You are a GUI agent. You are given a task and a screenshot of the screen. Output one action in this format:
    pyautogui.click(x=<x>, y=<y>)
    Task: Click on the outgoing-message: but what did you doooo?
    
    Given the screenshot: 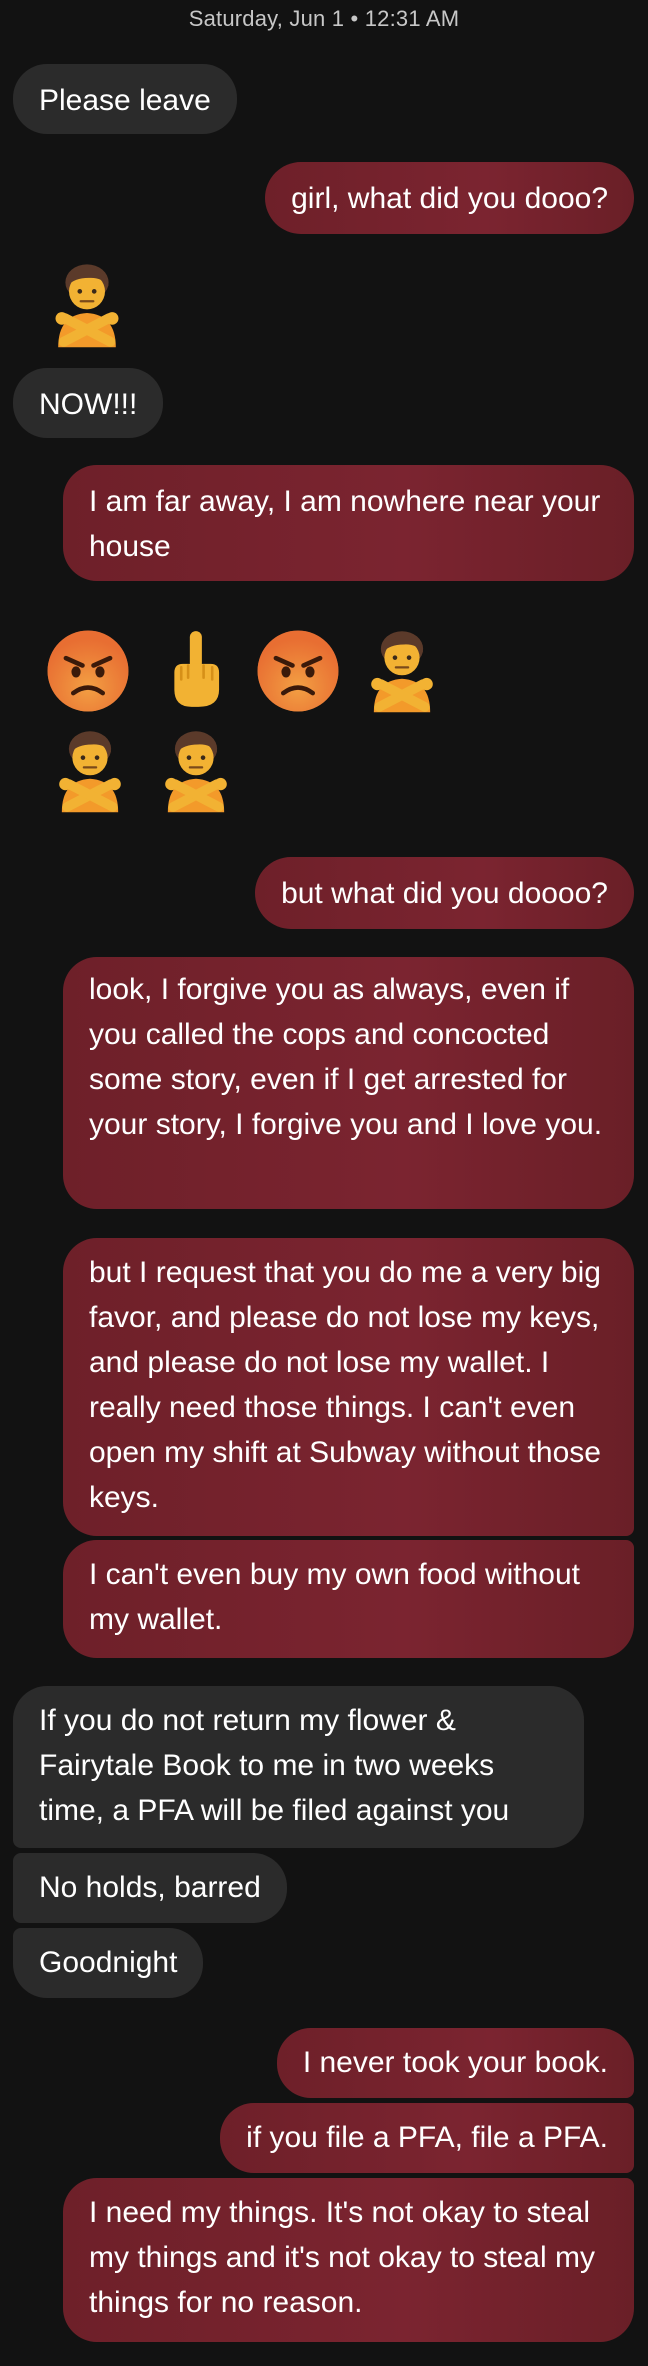 What is the action you would take?
    pyautogui.click(x=444, y=893)
    